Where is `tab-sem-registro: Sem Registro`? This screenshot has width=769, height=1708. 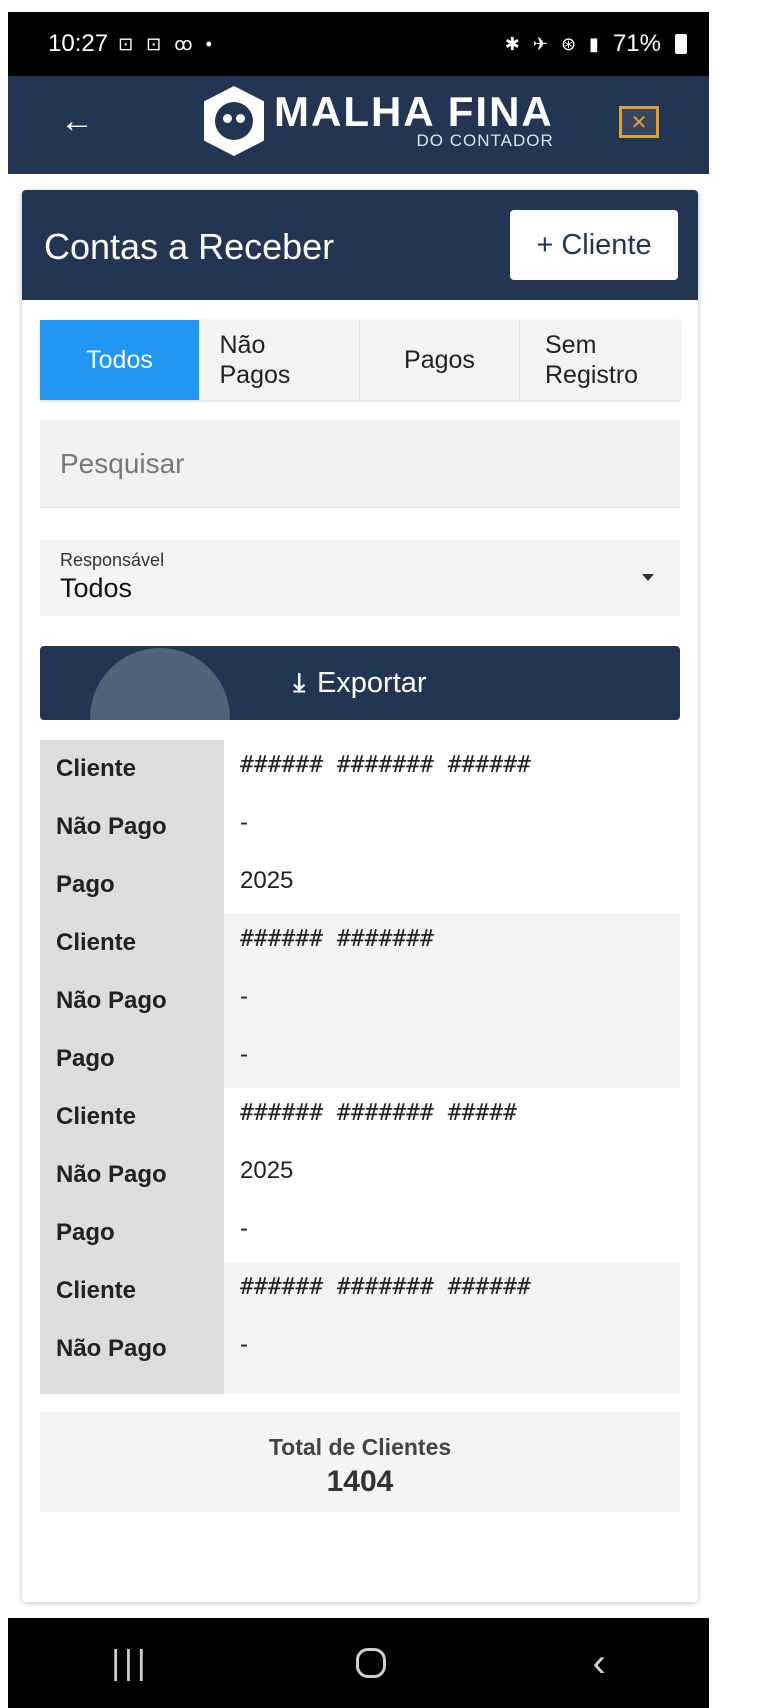 tab-sem-registro: Sem Registro is located at coordinates (600, 360).